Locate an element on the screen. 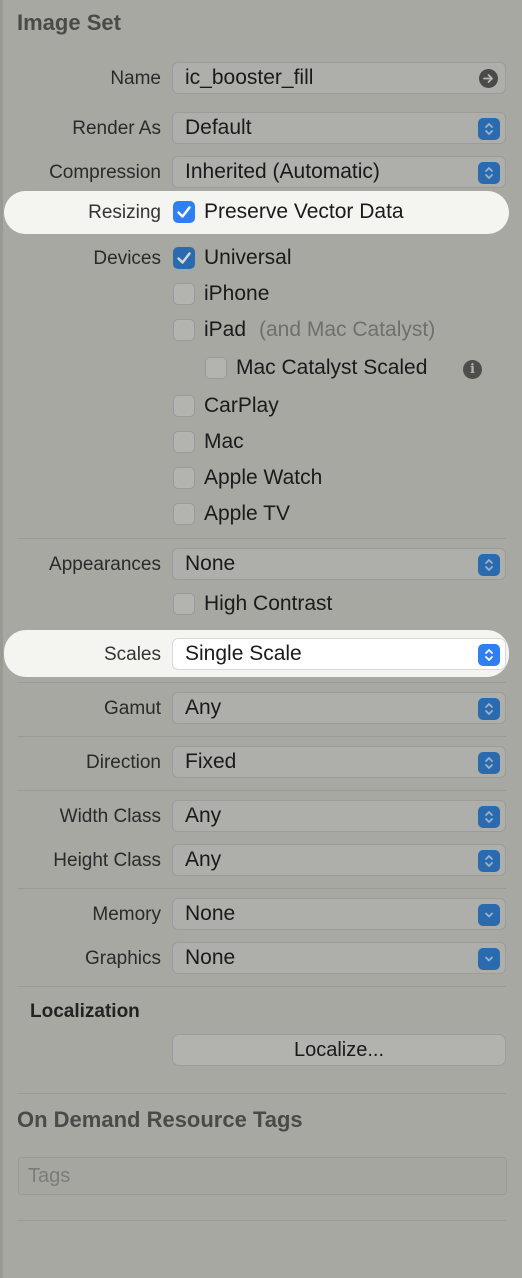 The width and height of the screenshot is (522, 1278). mac-label: Mac is located at coordinates (224, 441).